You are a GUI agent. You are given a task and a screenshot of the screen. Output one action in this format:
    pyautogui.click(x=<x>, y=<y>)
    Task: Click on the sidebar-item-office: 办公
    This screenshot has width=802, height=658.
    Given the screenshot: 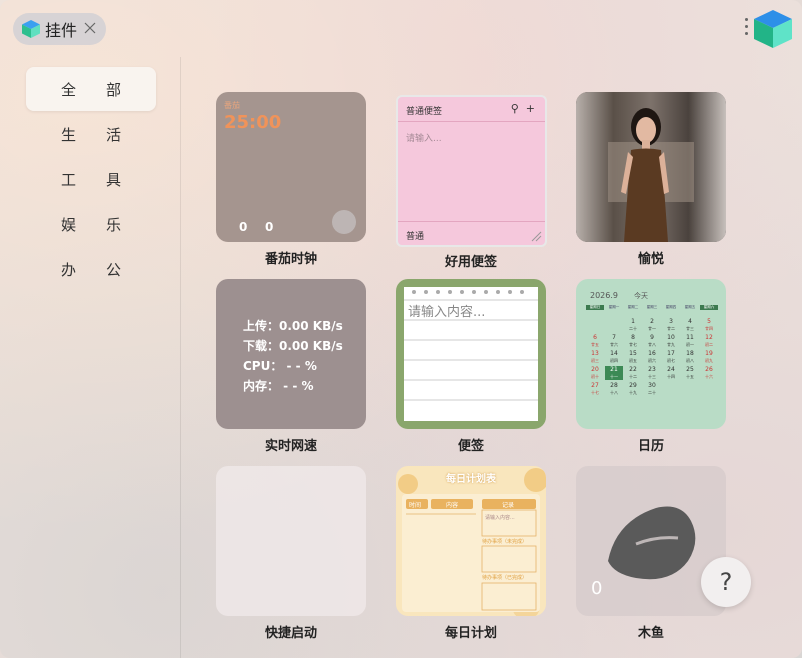 What is the action you would take?
    pyautogui.click(x=91, y=269)
    